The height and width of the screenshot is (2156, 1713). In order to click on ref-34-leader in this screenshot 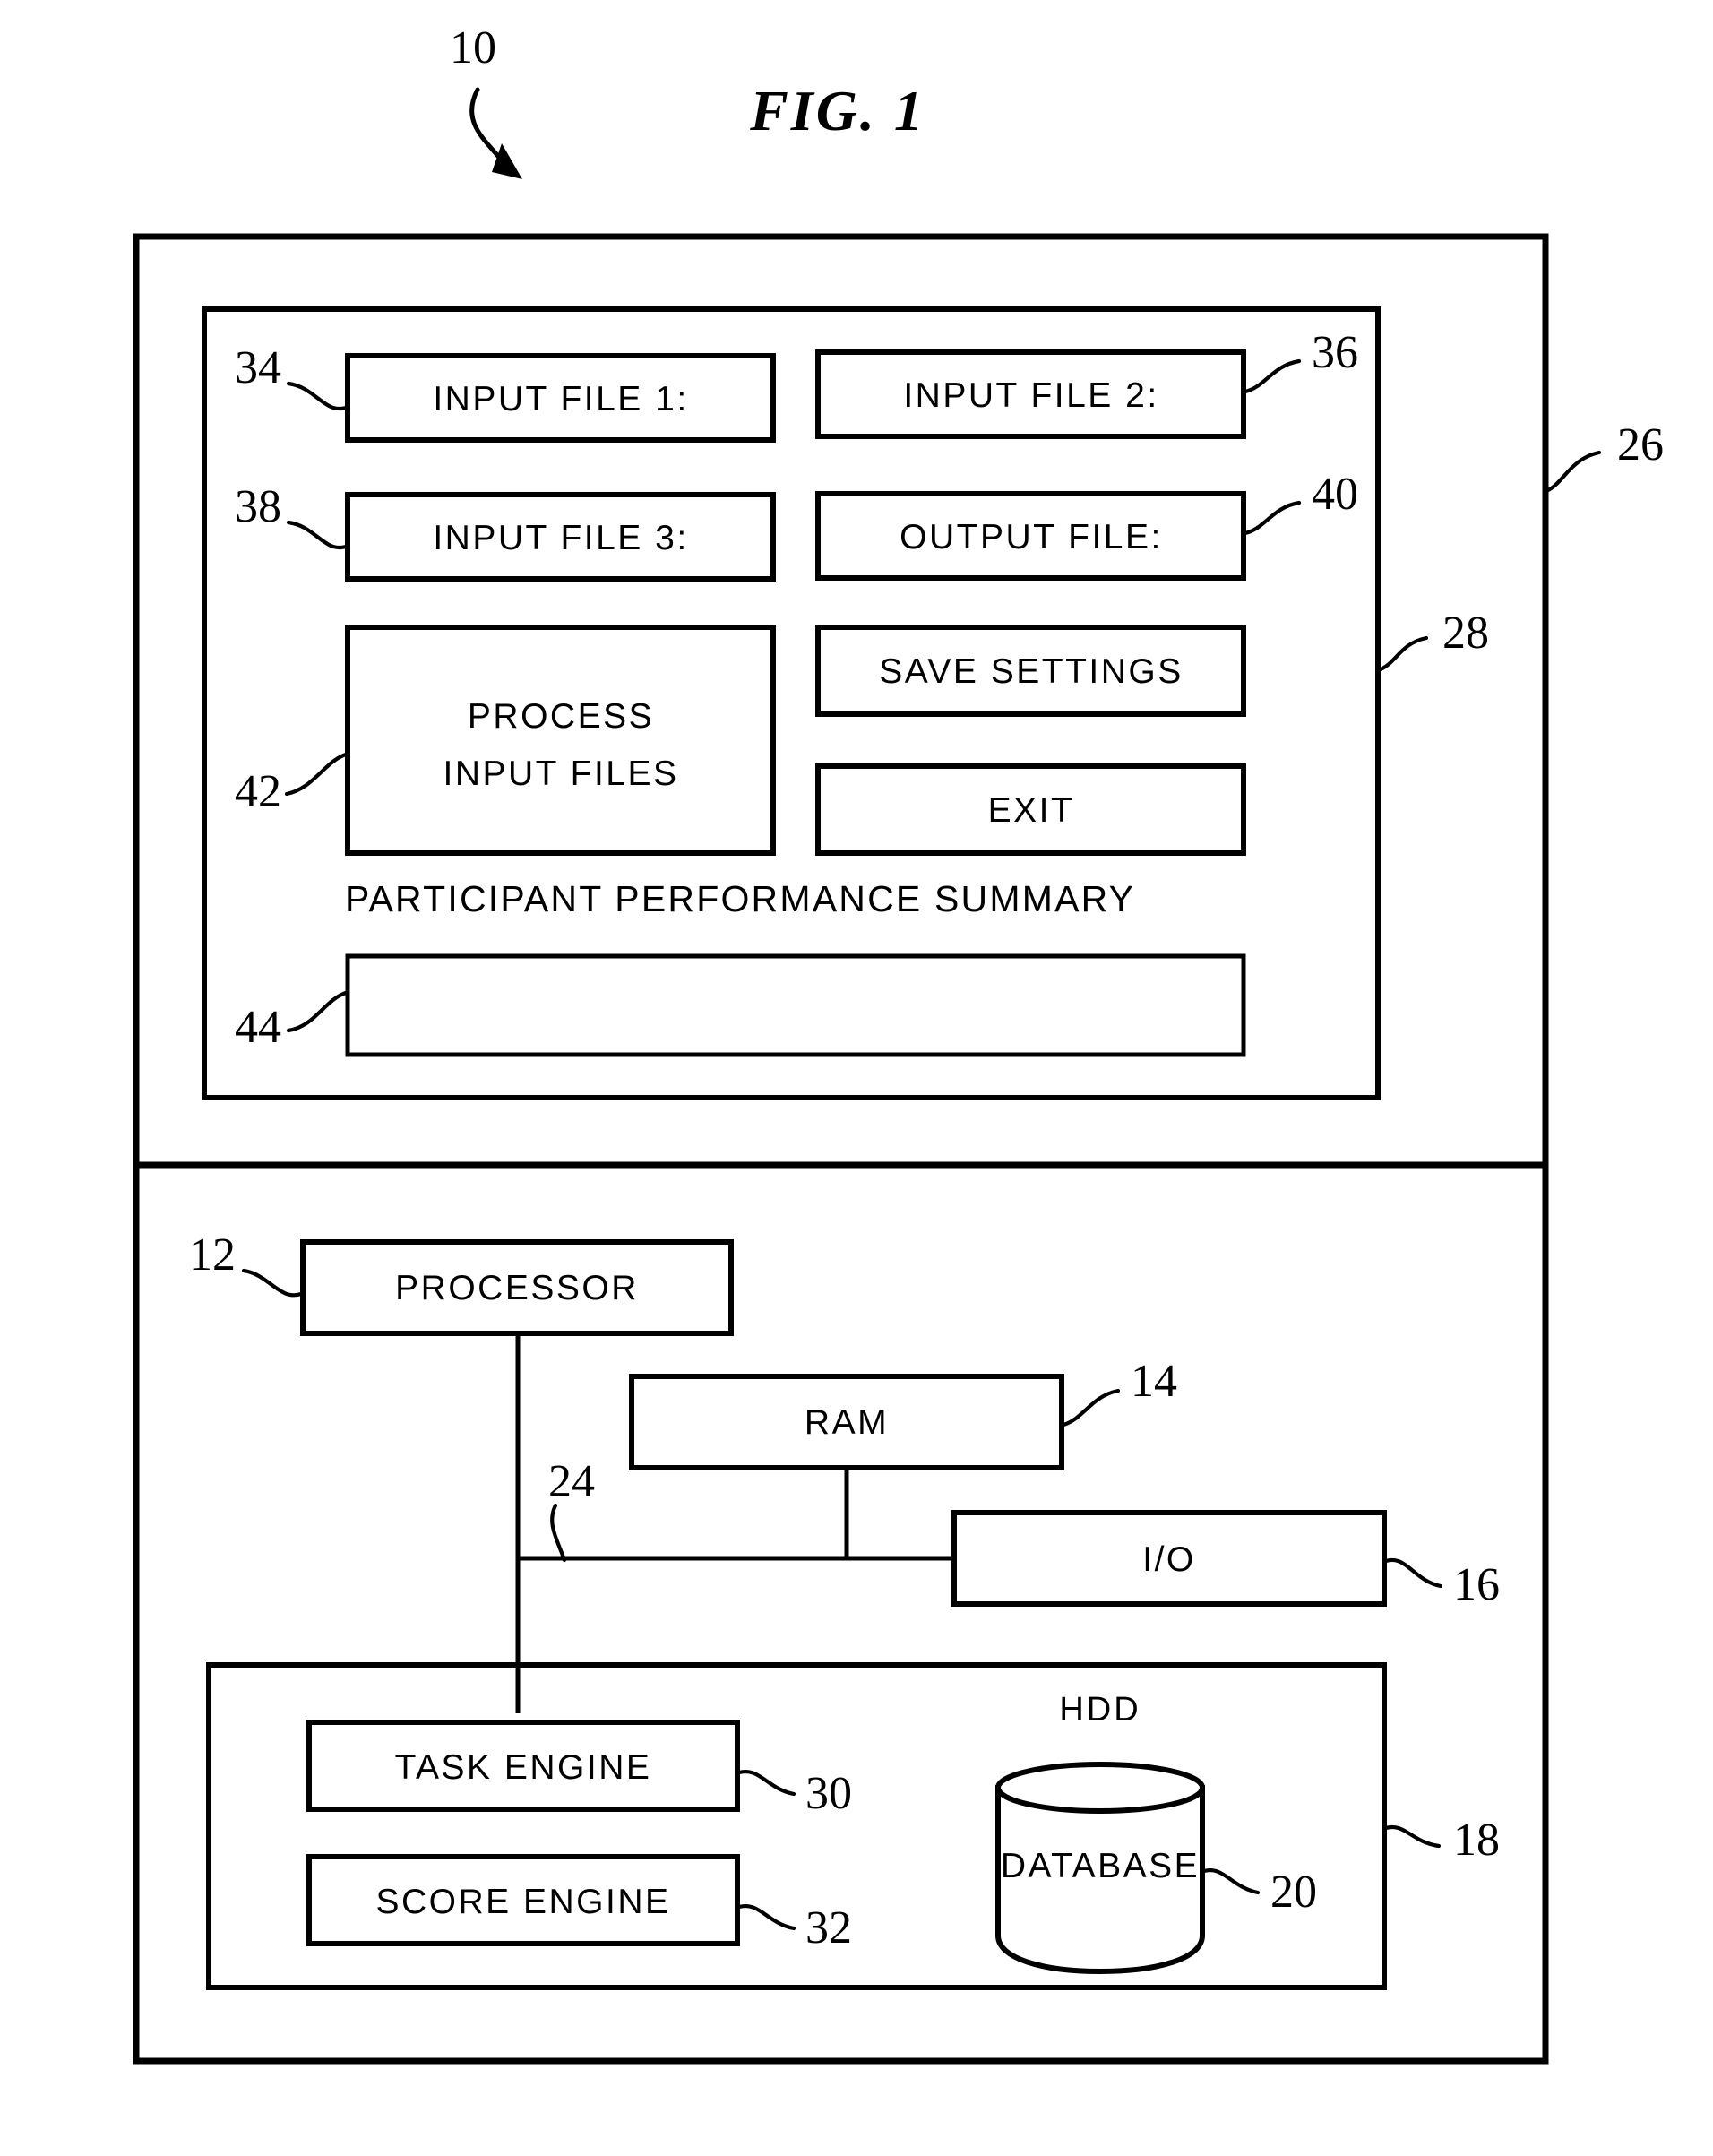, I will do `click(317, 396)`.